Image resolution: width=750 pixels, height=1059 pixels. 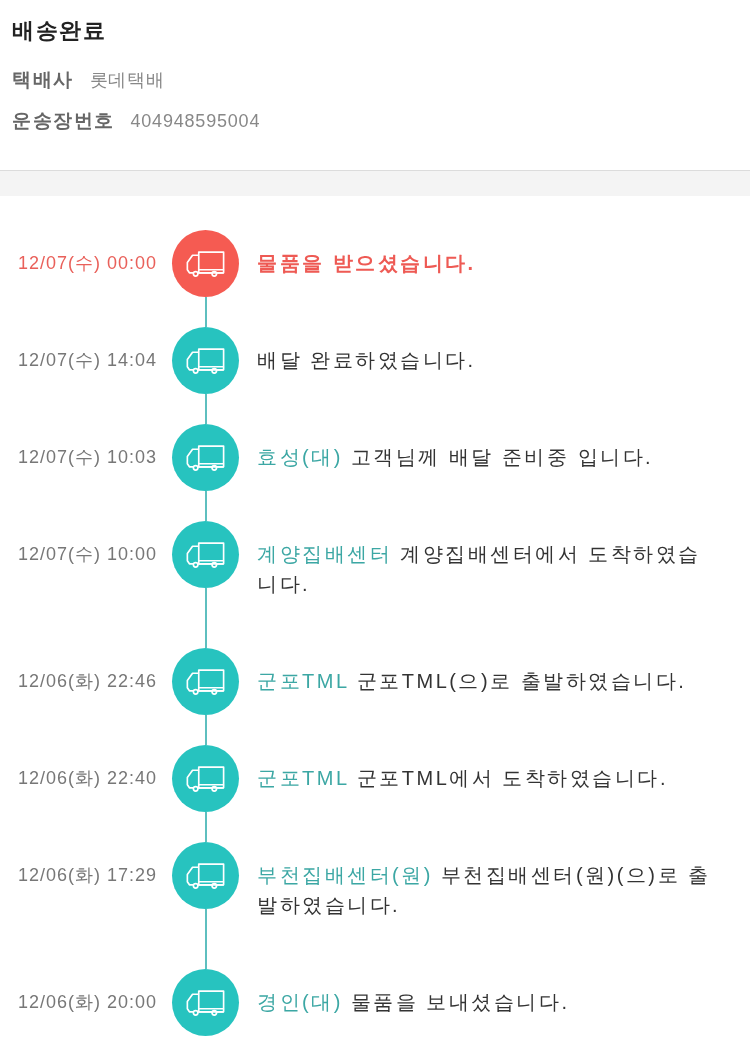 What do you see at coordinates (472, 681) in the screenshot?
I see `event-message: 군포TML 군포TML(으)로 출발하였습니다.` at bounding box center [472, 681].